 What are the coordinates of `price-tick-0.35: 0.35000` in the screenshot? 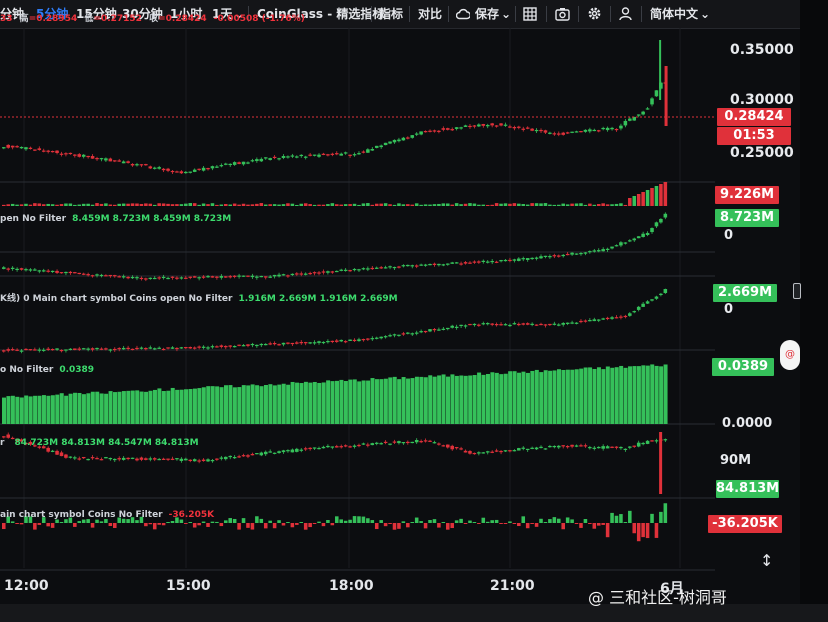 It's located at (762, 50).